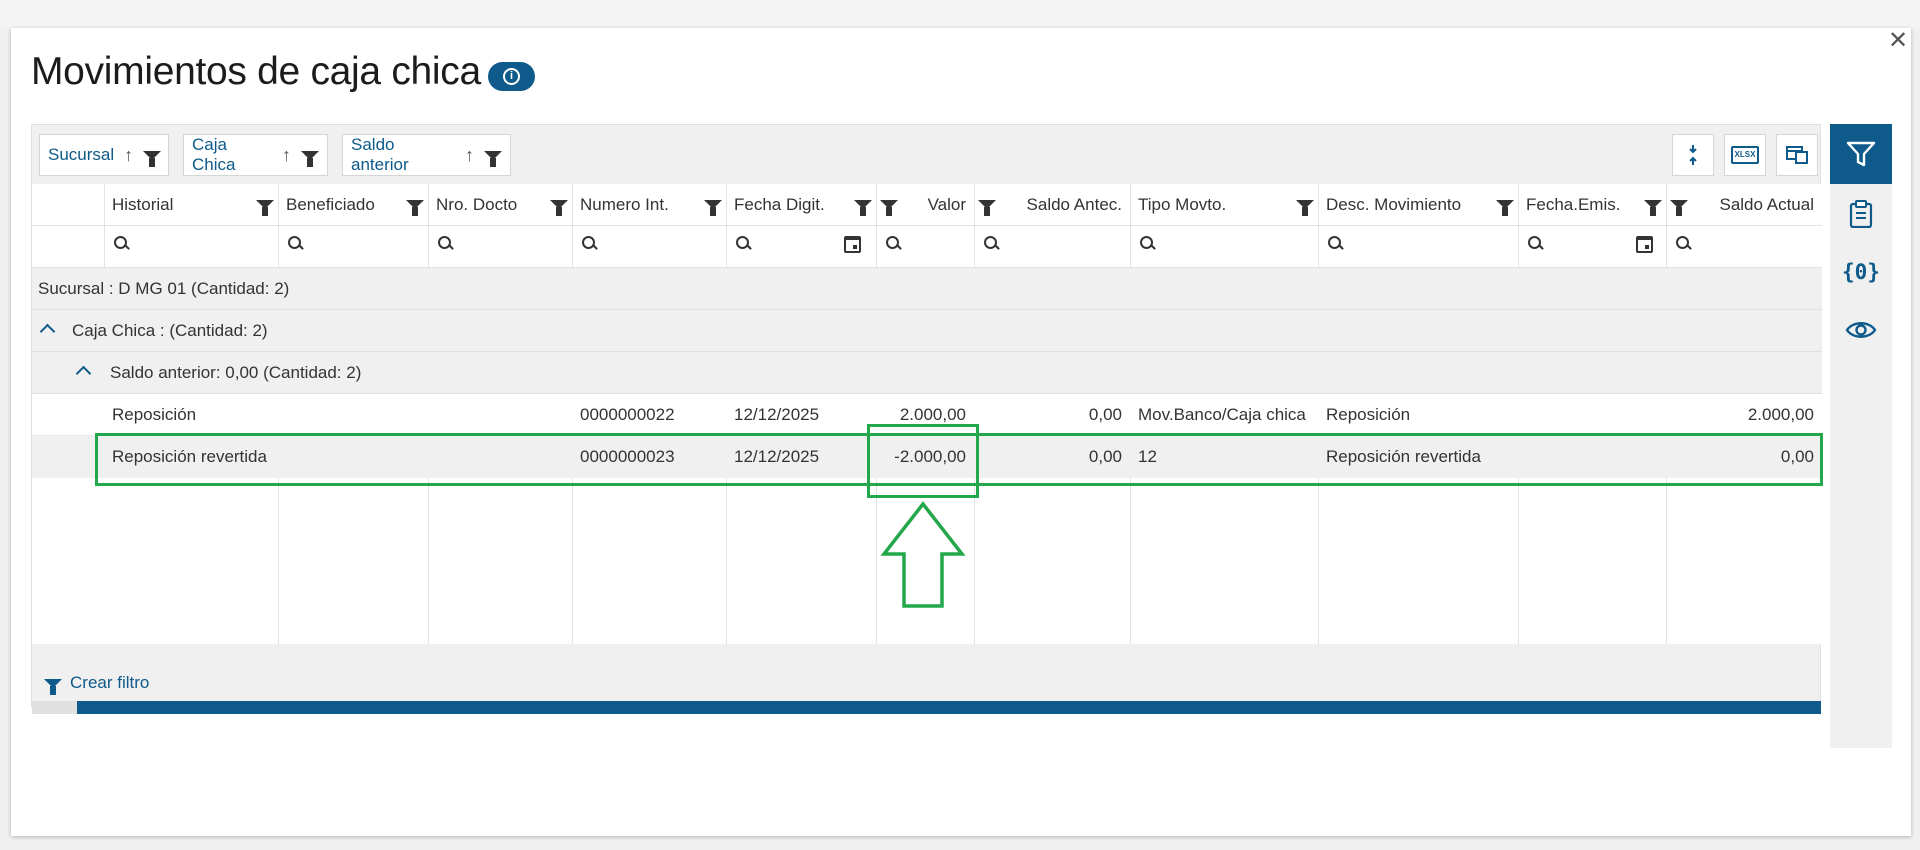 The width and height of the screenshot is (1920, 850). I want to click on group-chip-label: Caja Chica, so click(214, 154).